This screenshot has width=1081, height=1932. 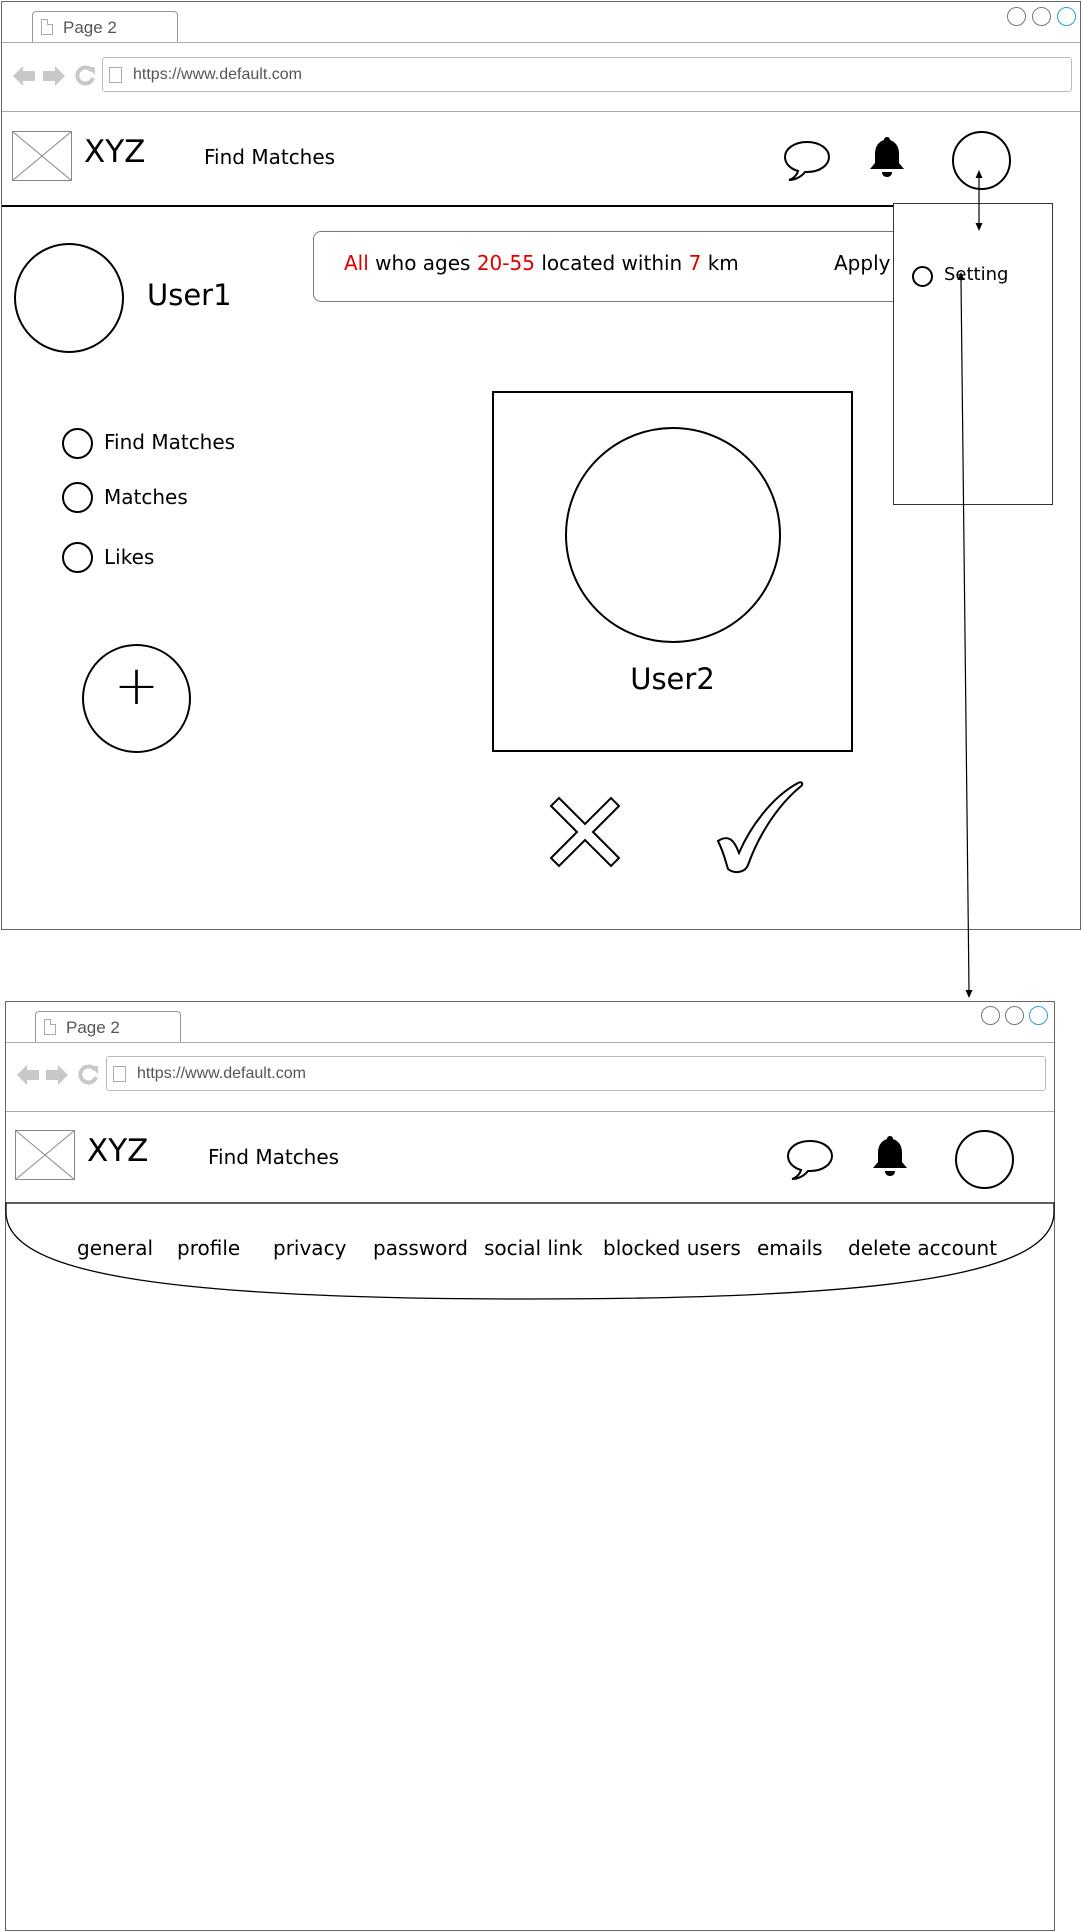 I want to click on browser-tab: Page 2, so click(x=108, y=1027).